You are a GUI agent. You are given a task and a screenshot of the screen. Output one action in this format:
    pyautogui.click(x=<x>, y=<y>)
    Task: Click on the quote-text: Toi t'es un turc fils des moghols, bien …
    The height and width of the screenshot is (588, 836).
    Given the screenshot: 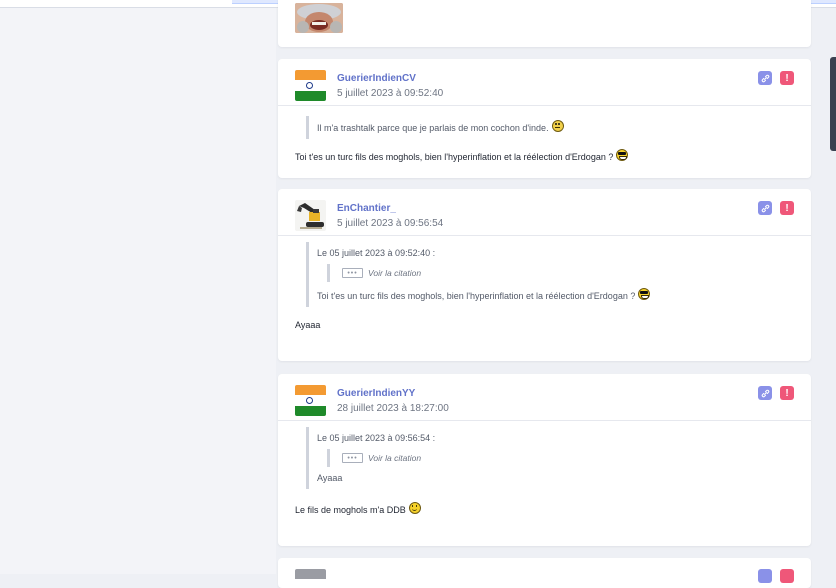 What is the action you would take?
    pyautogui.click(x=476, y=296)
    